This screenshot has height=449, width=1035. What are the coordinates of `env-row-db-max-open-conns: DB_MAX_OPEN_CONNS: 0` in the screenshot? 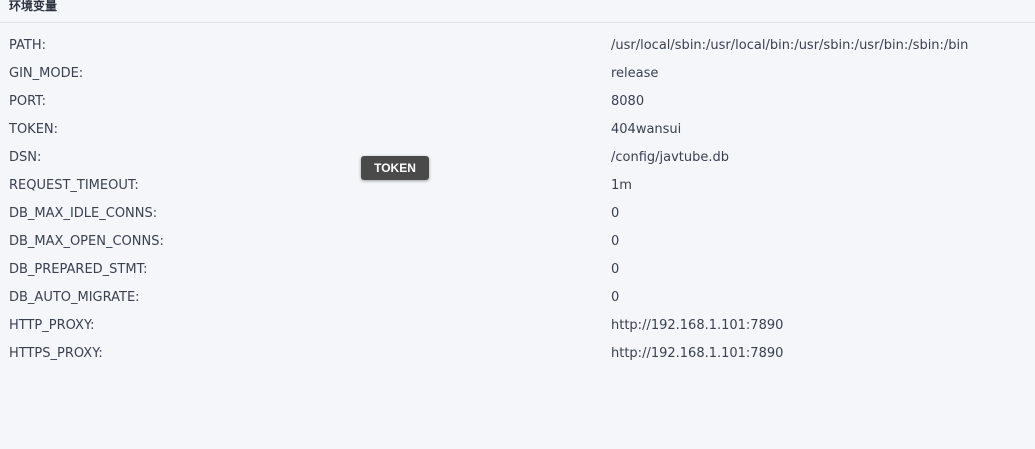 It's located at (517, 242).